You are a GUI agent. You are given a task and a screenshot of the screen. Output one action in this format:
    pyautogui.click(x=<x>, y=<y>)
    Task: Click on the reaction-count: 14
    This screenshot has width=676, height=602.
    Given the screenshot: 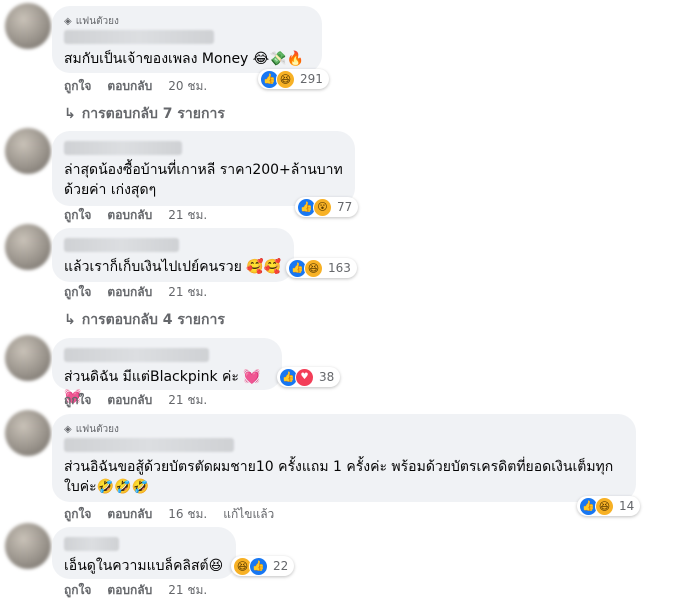 What is the action you would take?
    pyautogui.click(x=627, y=506)
    